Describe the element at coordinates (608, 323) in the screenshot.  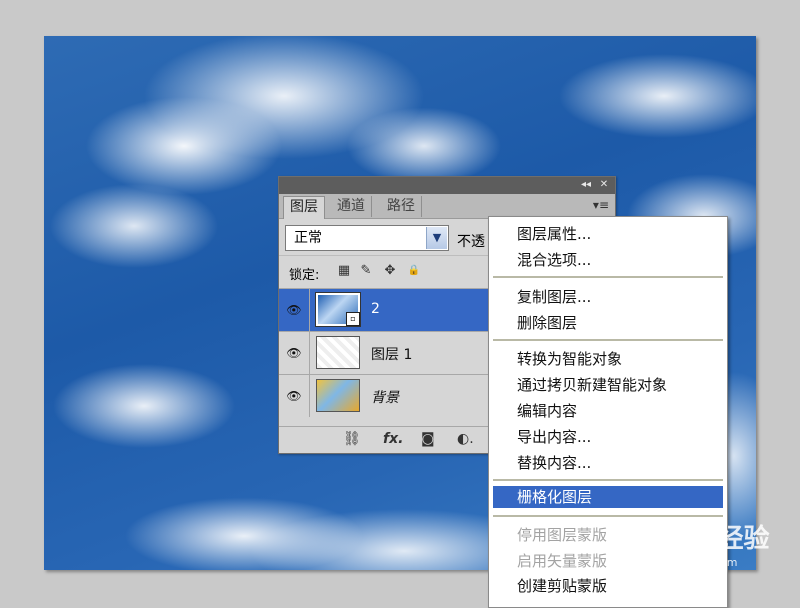
I see `menu-item-delete-layer: 删除图层` at that location.